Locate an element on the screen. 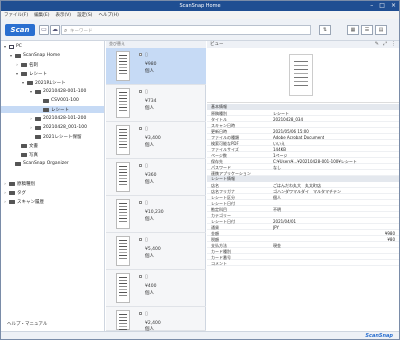 Image resolution: width=400 pixels, height=340 pixels. sort-header: 並び替え is located at coordinates (156, 44).